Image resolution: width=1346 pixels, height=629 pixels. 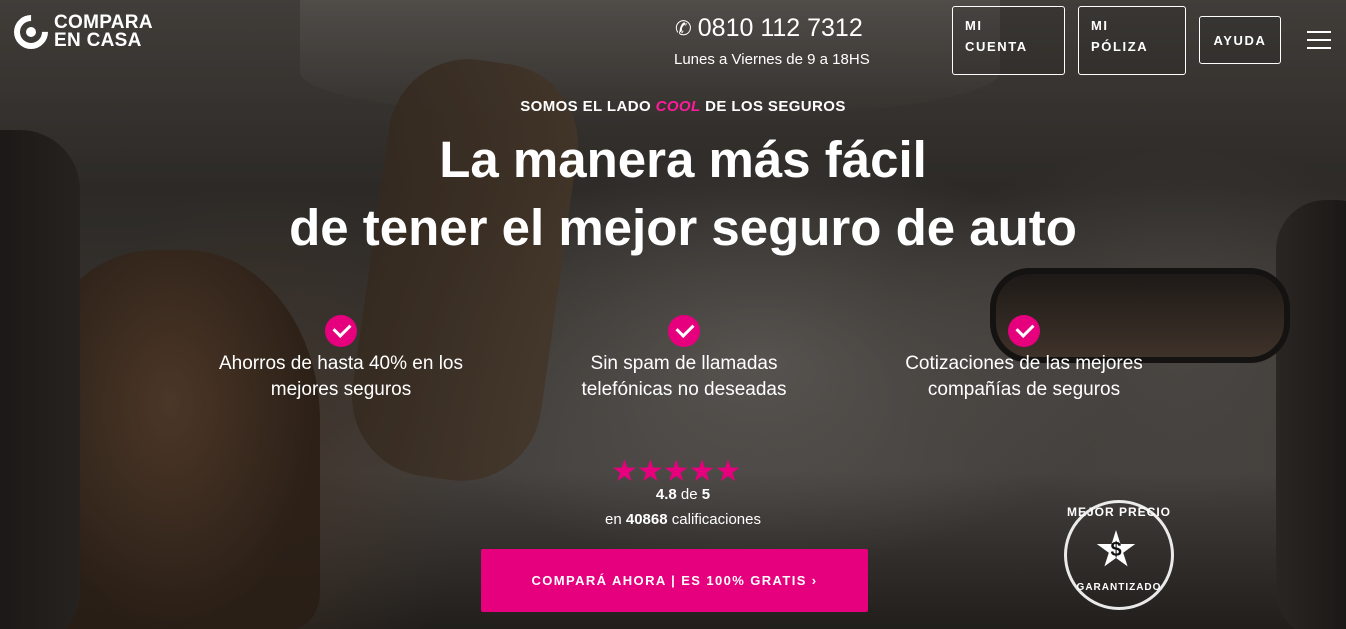 I want to click on tagline: SOMOS EL LADO COOL DE LOS SEGUROS, so click(x=683, y=106).